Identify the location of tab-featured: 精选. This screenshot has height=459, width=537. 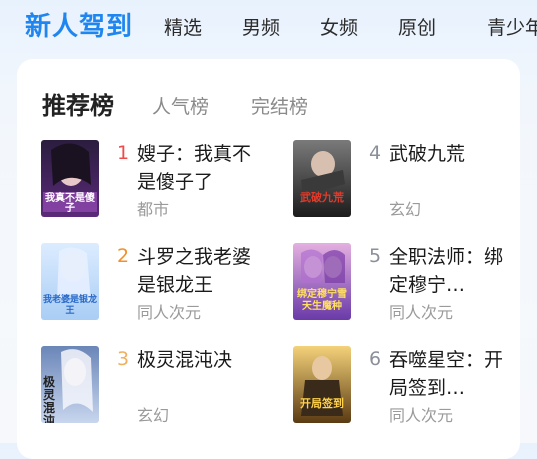
(183, 26).